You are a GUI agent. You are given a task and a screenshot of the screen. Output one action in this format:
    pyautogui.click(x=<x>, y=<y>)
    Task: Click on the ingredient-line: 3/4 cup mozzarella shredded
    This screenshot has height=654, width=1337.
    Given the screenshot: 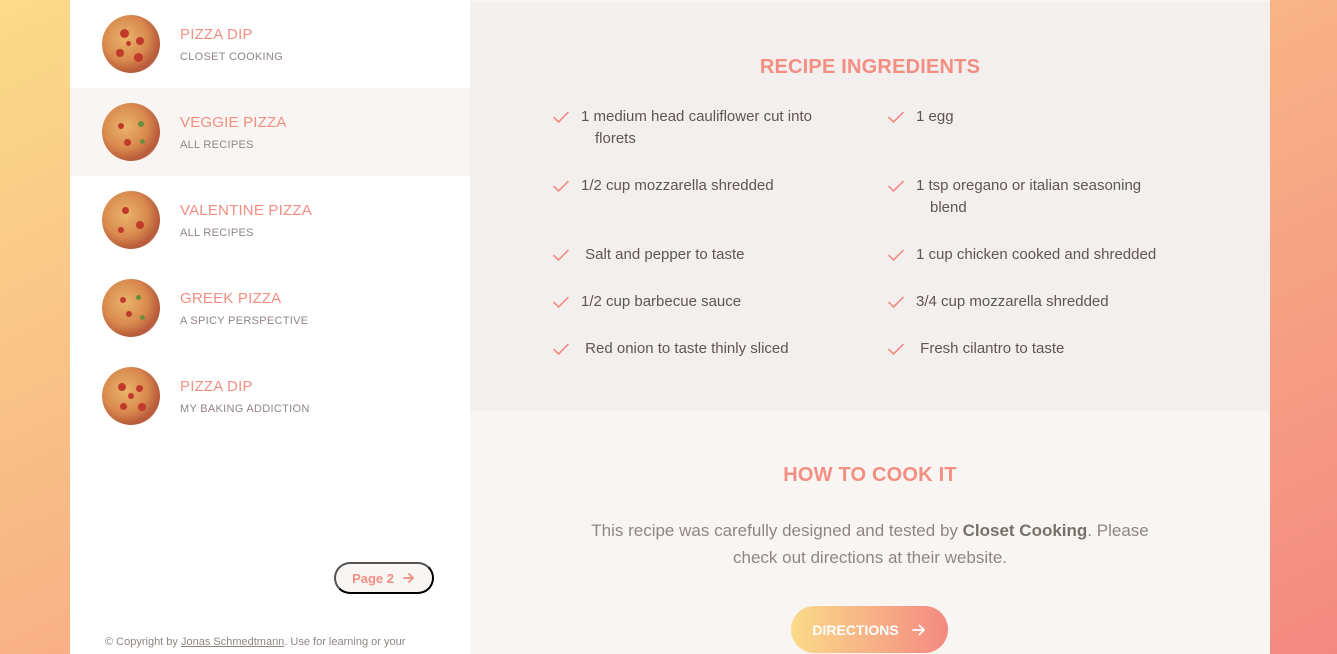 What is the action you would take?
    pyautogui.click(x=1012, y=301)
    